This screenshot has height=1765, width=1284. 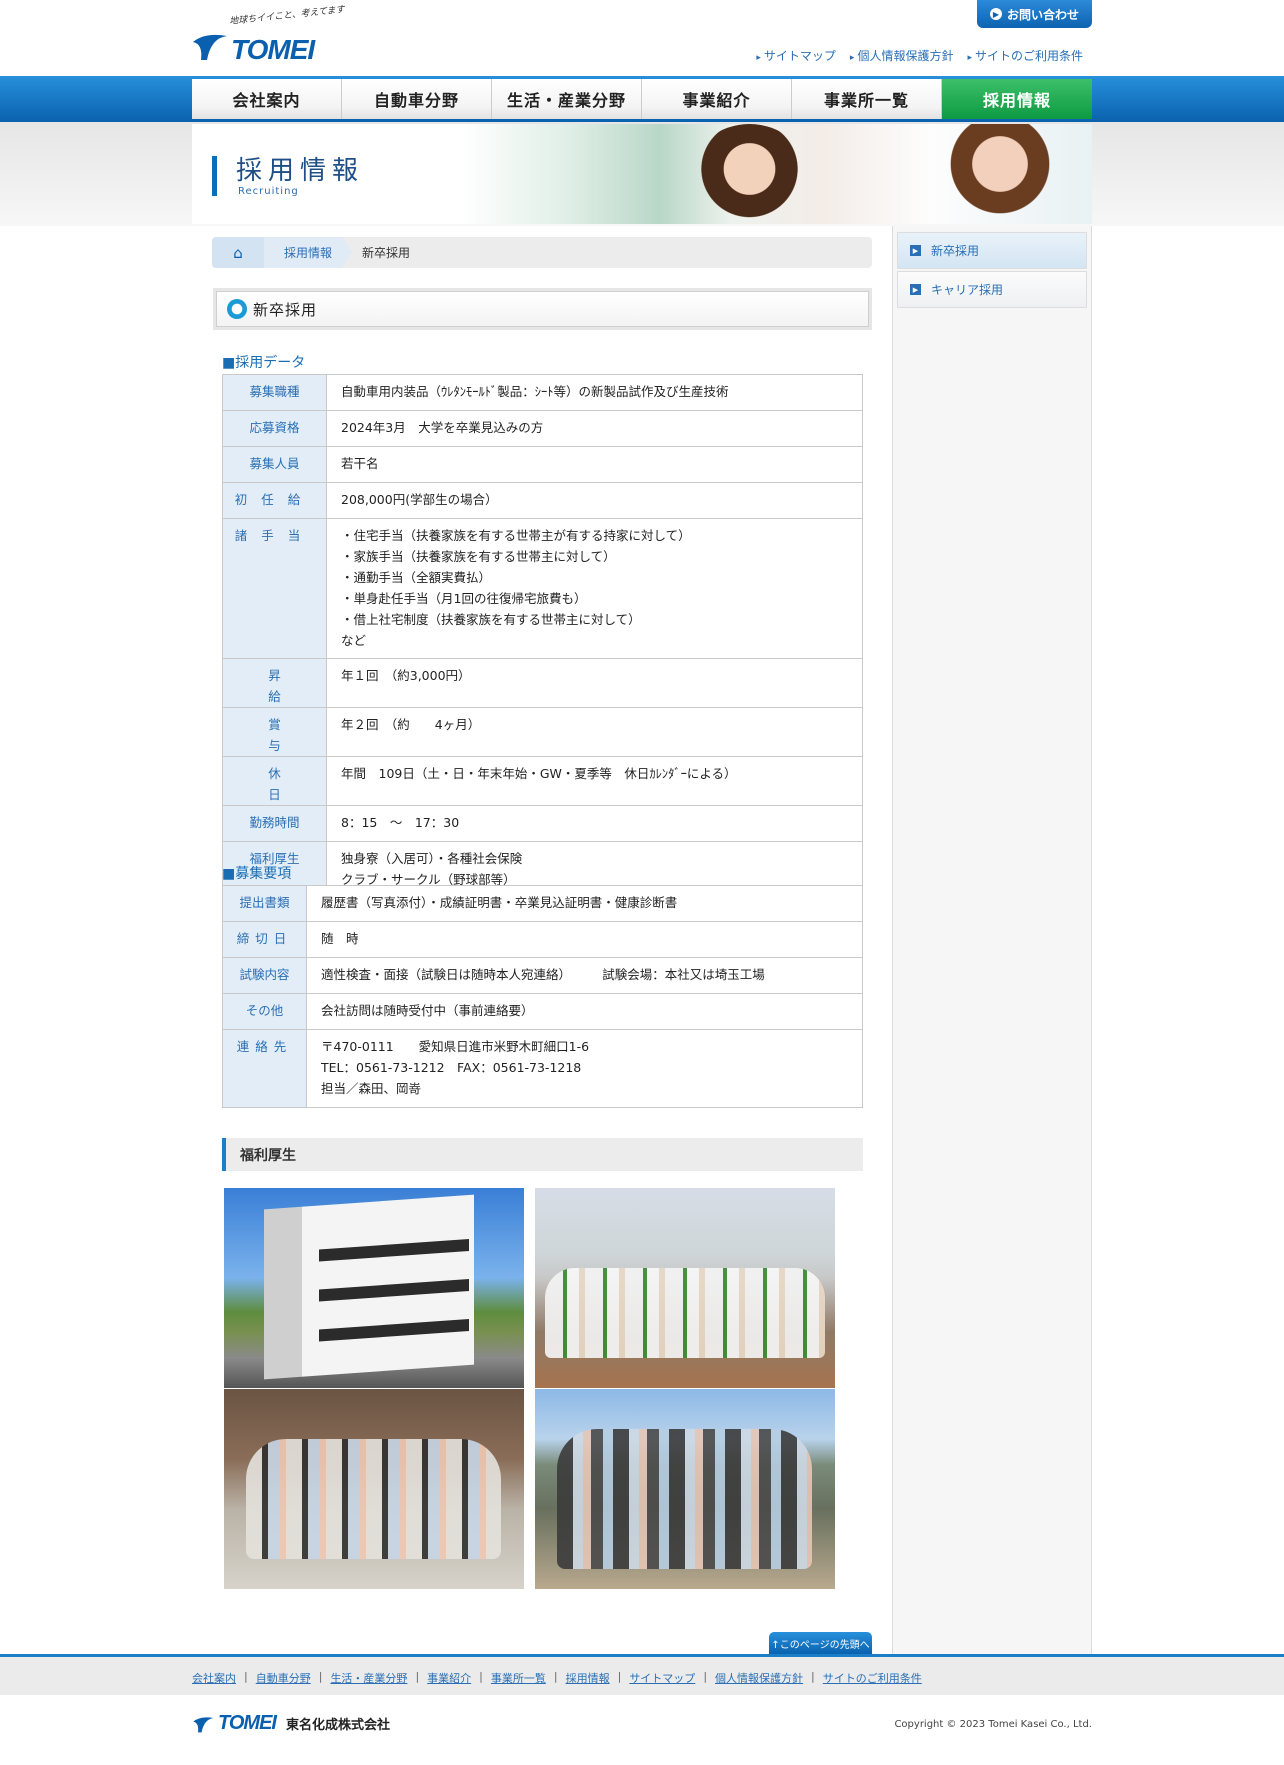 What do you see at coordinates (374, 1288) in the screenshot?
I see `photo-dormitory` at bounding box center [374, 1288].